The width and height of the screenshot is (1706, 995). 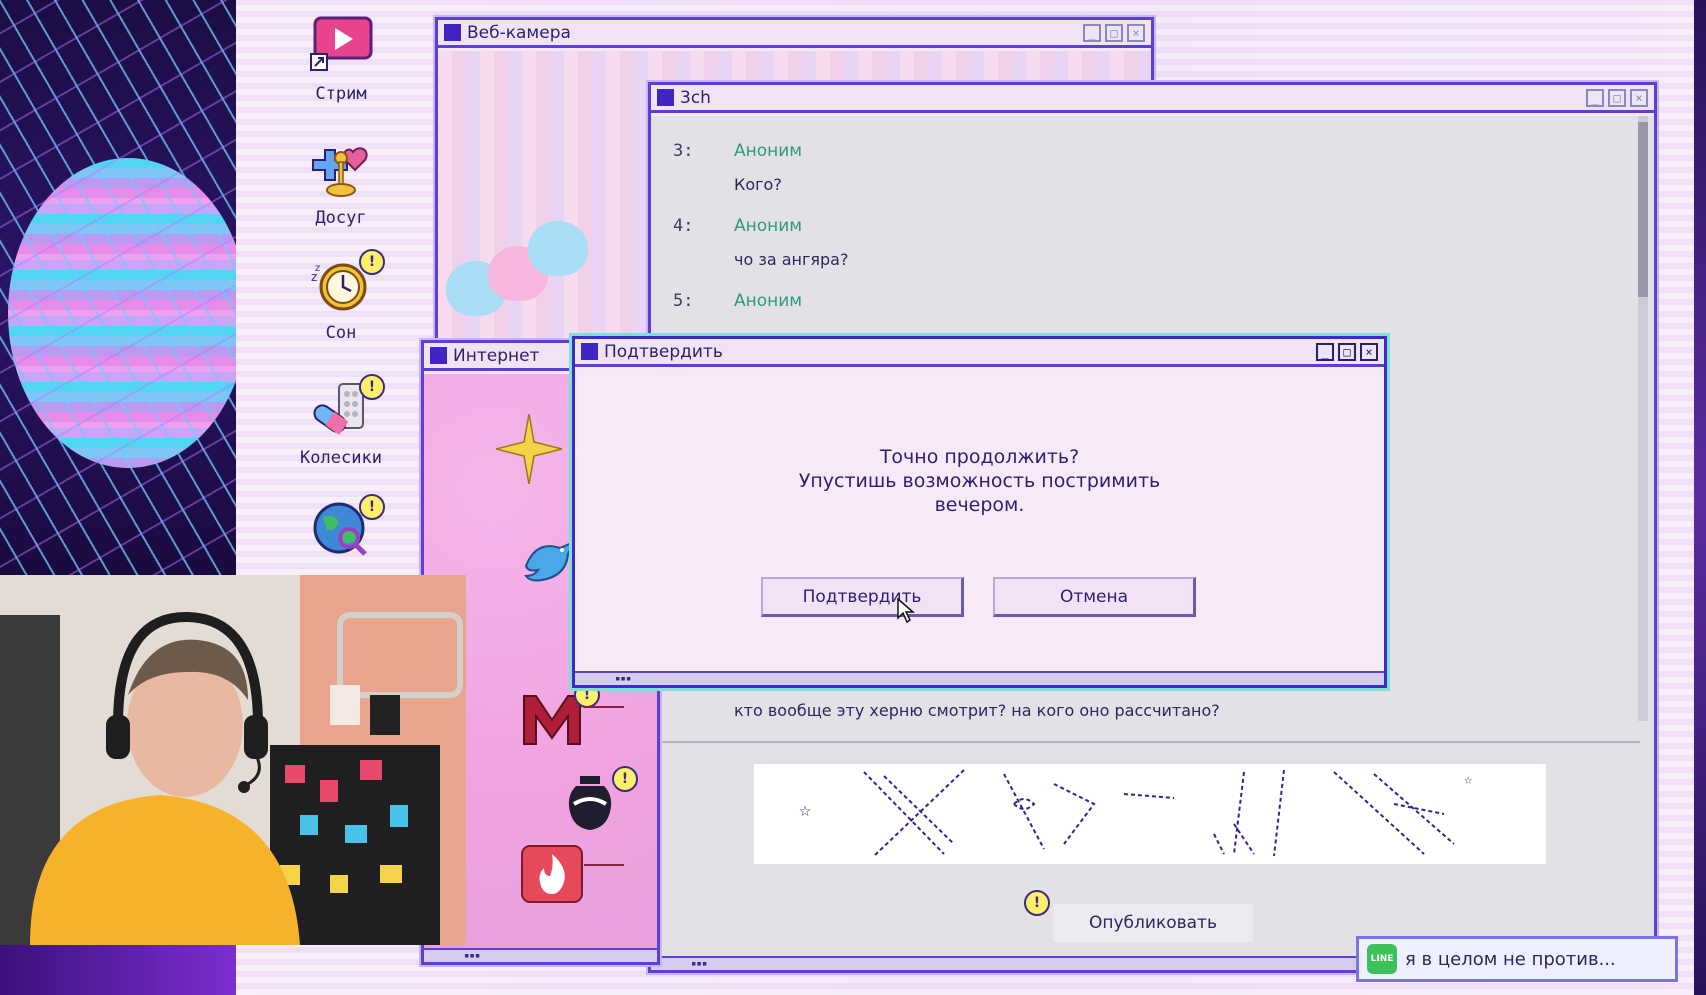 What do you see at coordinates (979, 353) in the screenshot?
I see `window-titlebar: Подтвердить _ □ ×` at bounding box center [979, 353].